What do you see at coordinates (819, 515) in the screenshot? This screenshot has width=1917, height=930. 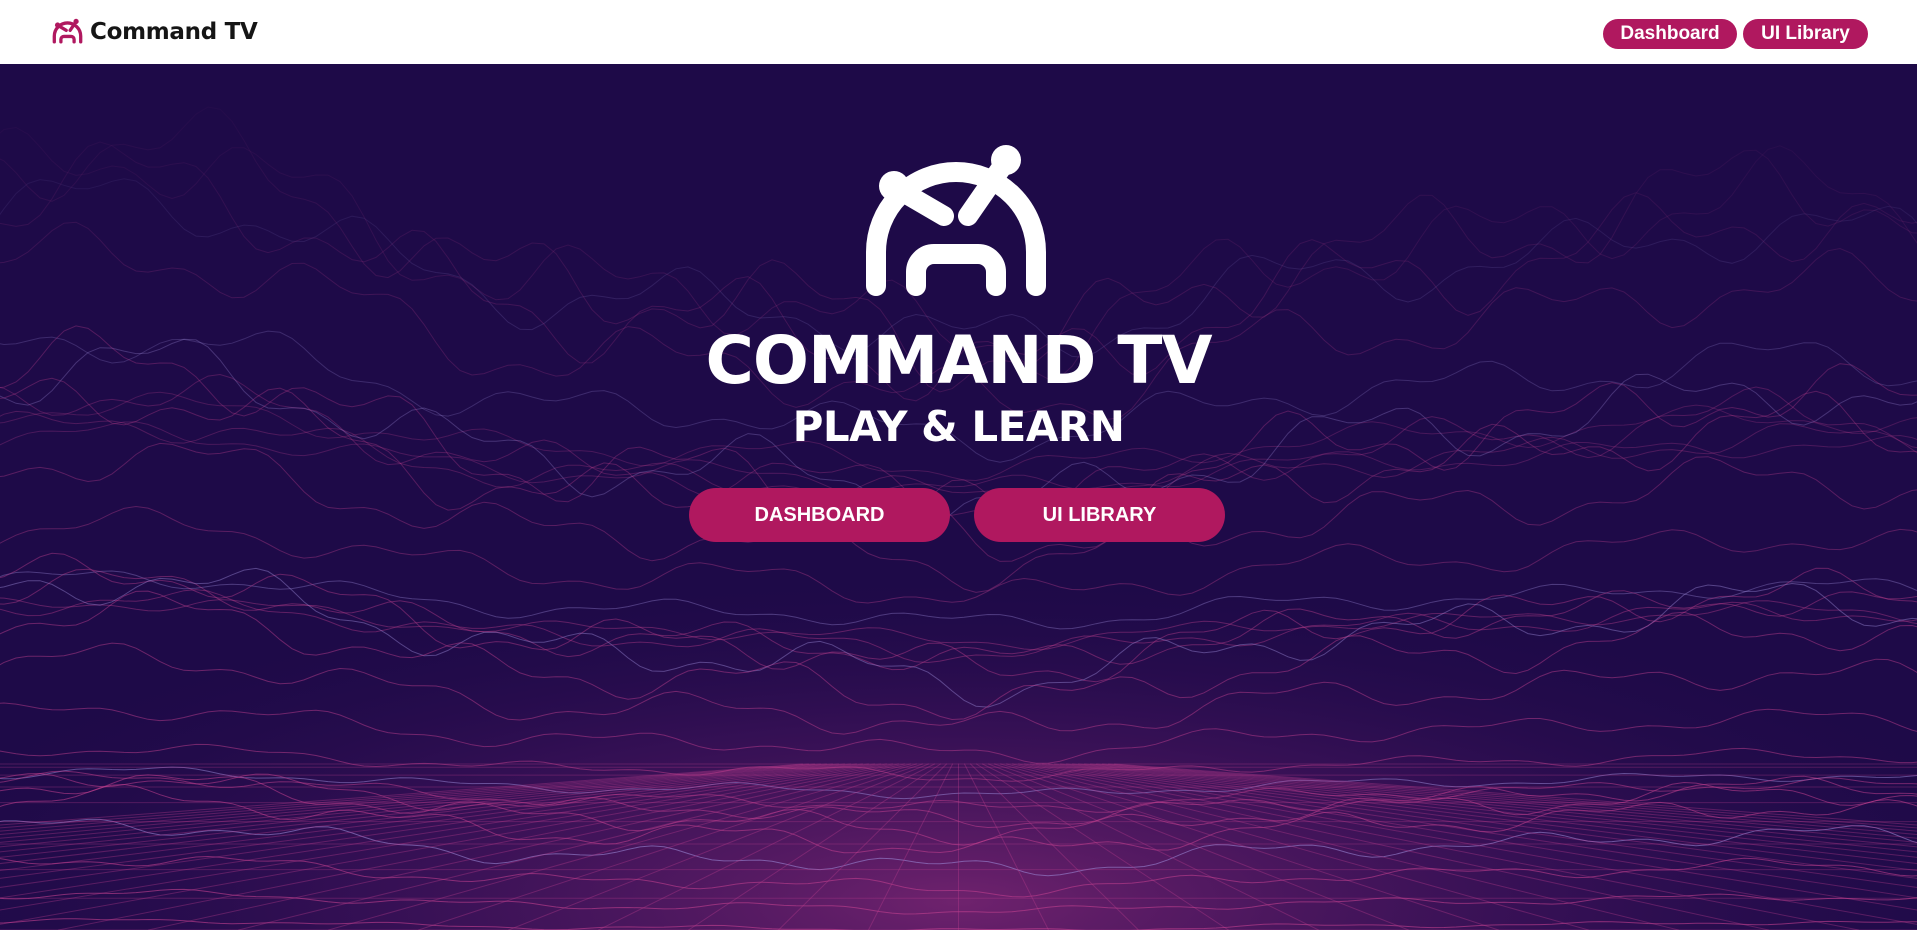 I see `dashboard-button: DASHBOARD` at bounding box center [819, 515].